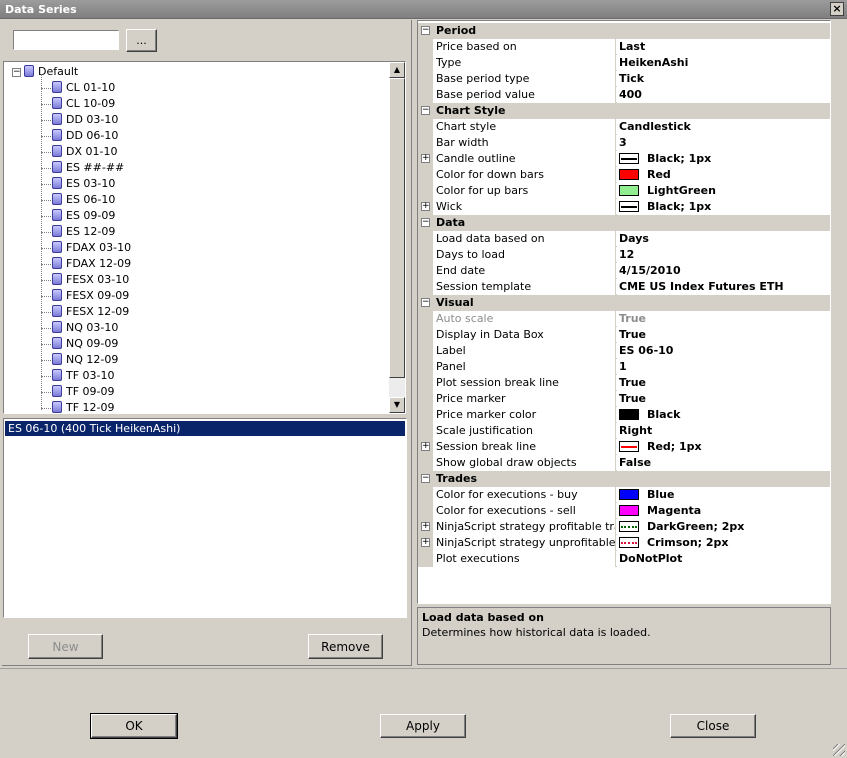 The width and height of the screenshot is (847, 758). Describe the element at coordinates (423, 9) in the screenshot. I see `title-bar: Data Series ×` at that location.